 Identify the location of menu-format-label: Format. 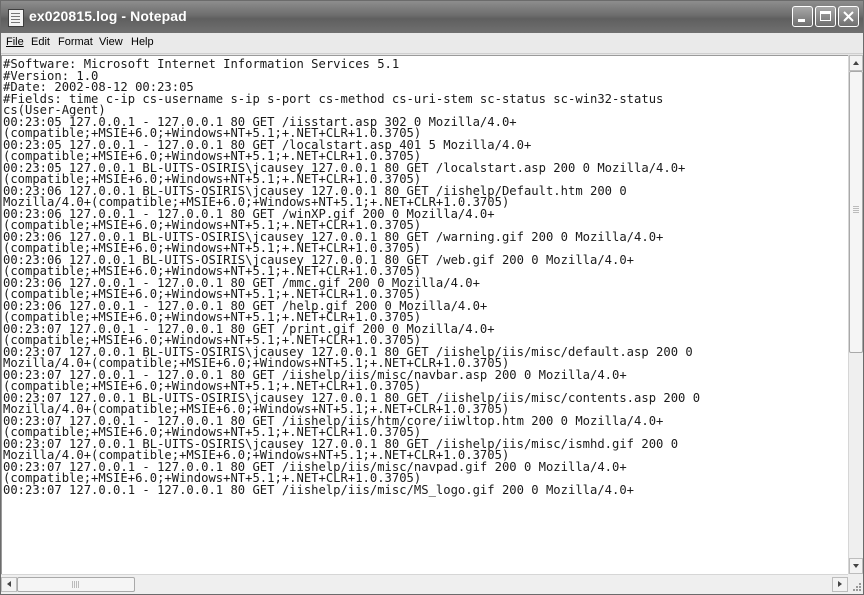
(75, 42).